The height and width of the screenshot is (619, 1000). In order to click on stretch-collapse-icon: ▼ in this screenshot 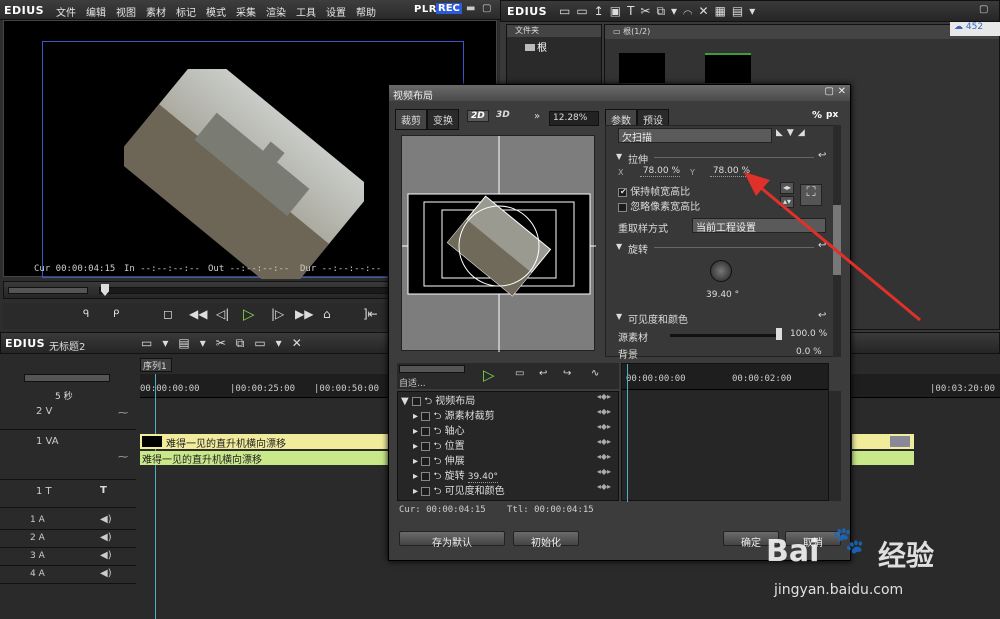, I will do `click(619, 156)`.